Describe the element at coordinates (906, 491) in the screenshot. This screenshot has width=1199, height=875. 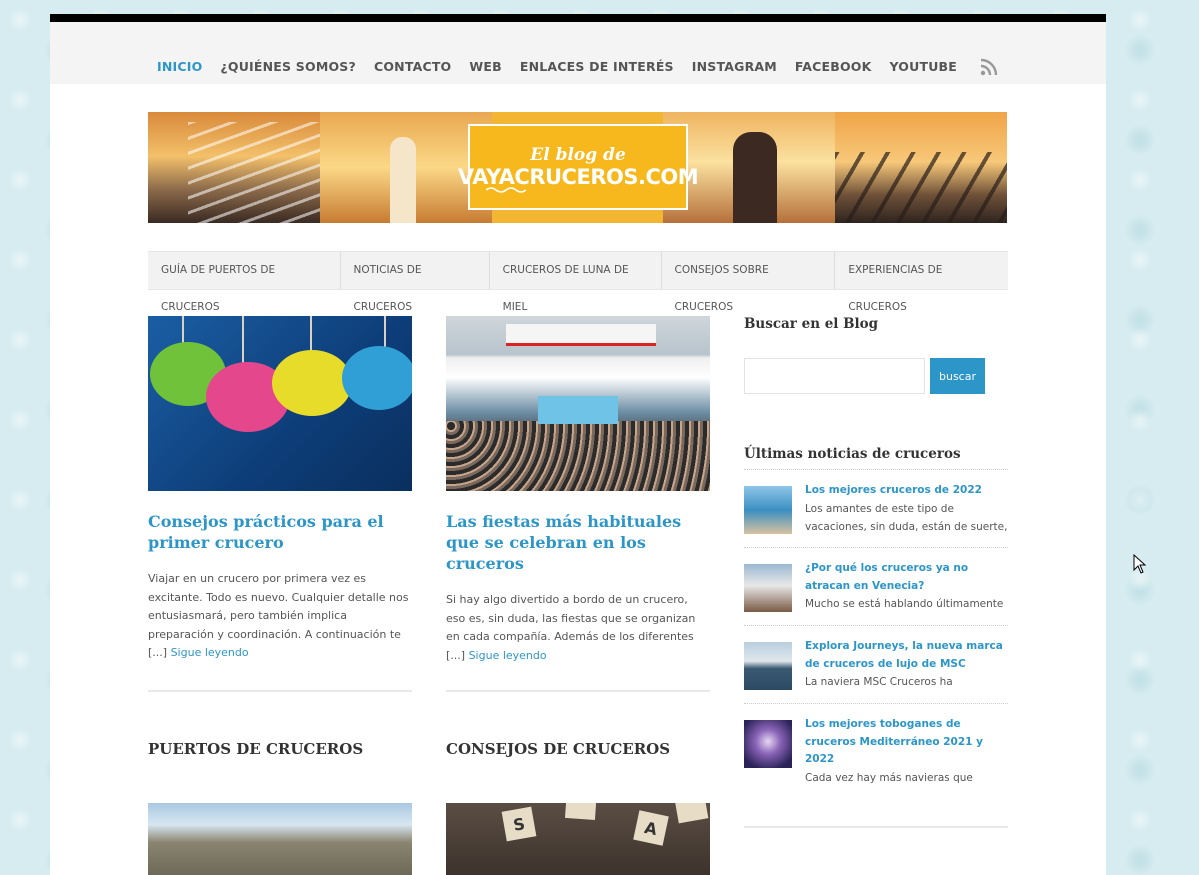
I see `news-title-link: Los mejores cruceros de 2022` at that location.